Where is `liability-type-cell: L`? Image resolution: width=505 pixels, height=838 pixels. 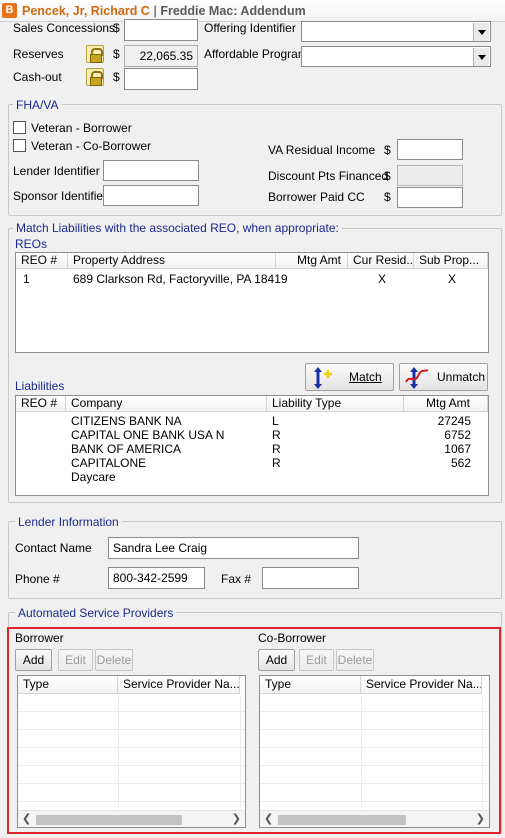
liability-type-cell: L is located at coordinates (275, 421).